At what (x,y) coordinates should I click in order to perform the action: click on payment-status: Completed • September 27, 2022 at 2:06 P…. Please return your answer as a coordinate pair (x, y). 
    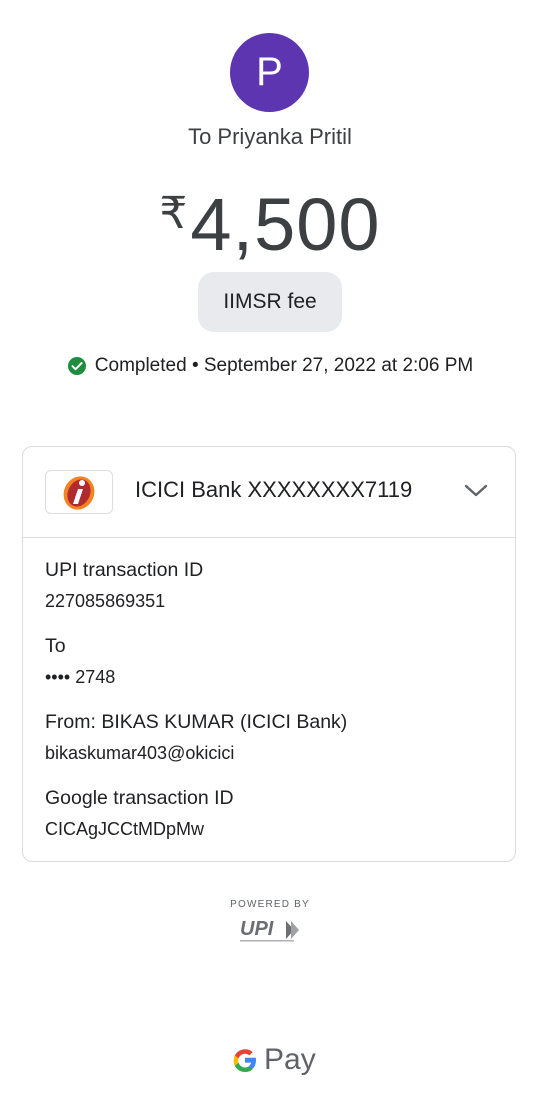
    Looking at the image, I should click on (270, 366).